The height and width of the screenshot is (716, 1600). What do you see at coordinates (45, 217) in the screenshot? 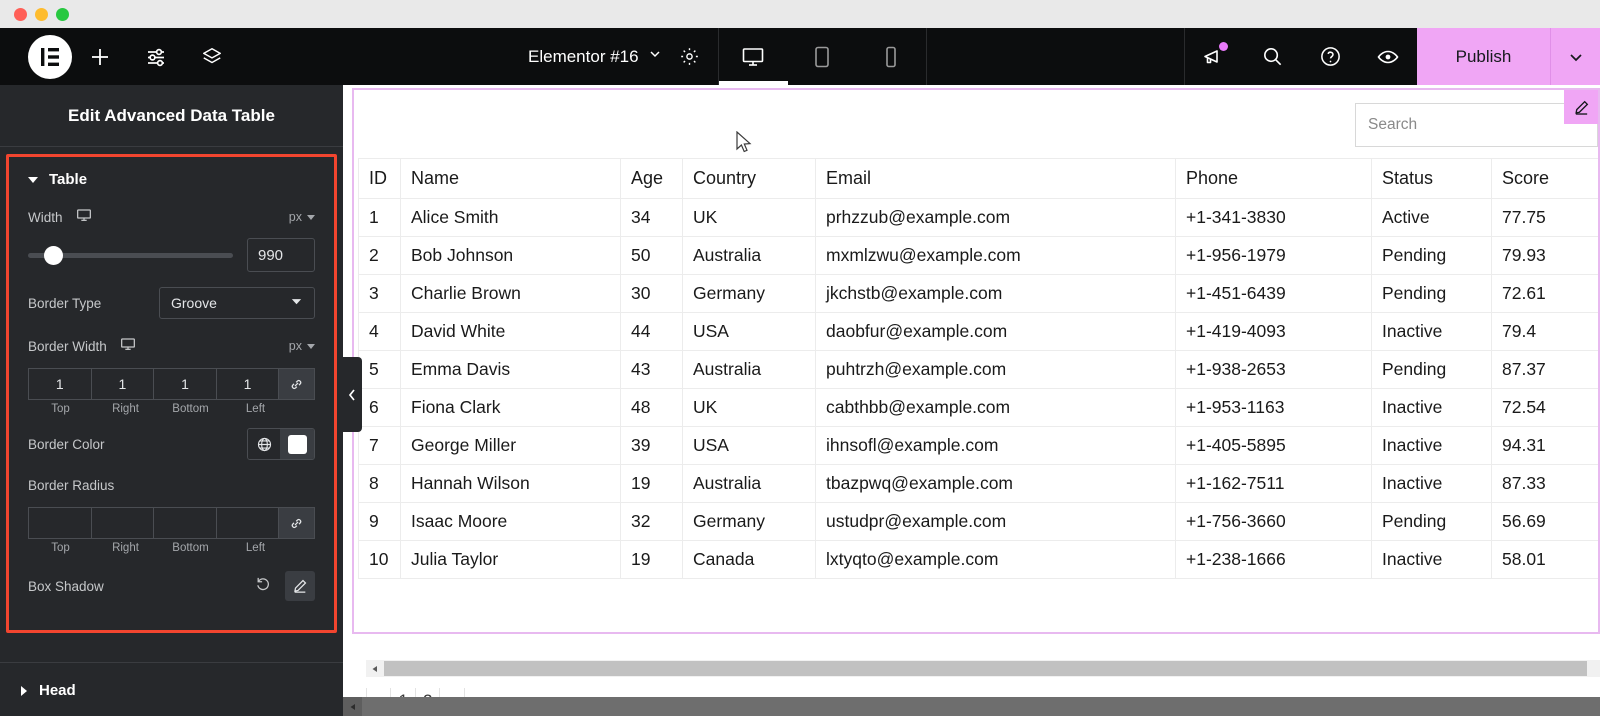
I see `width-label: Width` at bounding box center [45, 217].